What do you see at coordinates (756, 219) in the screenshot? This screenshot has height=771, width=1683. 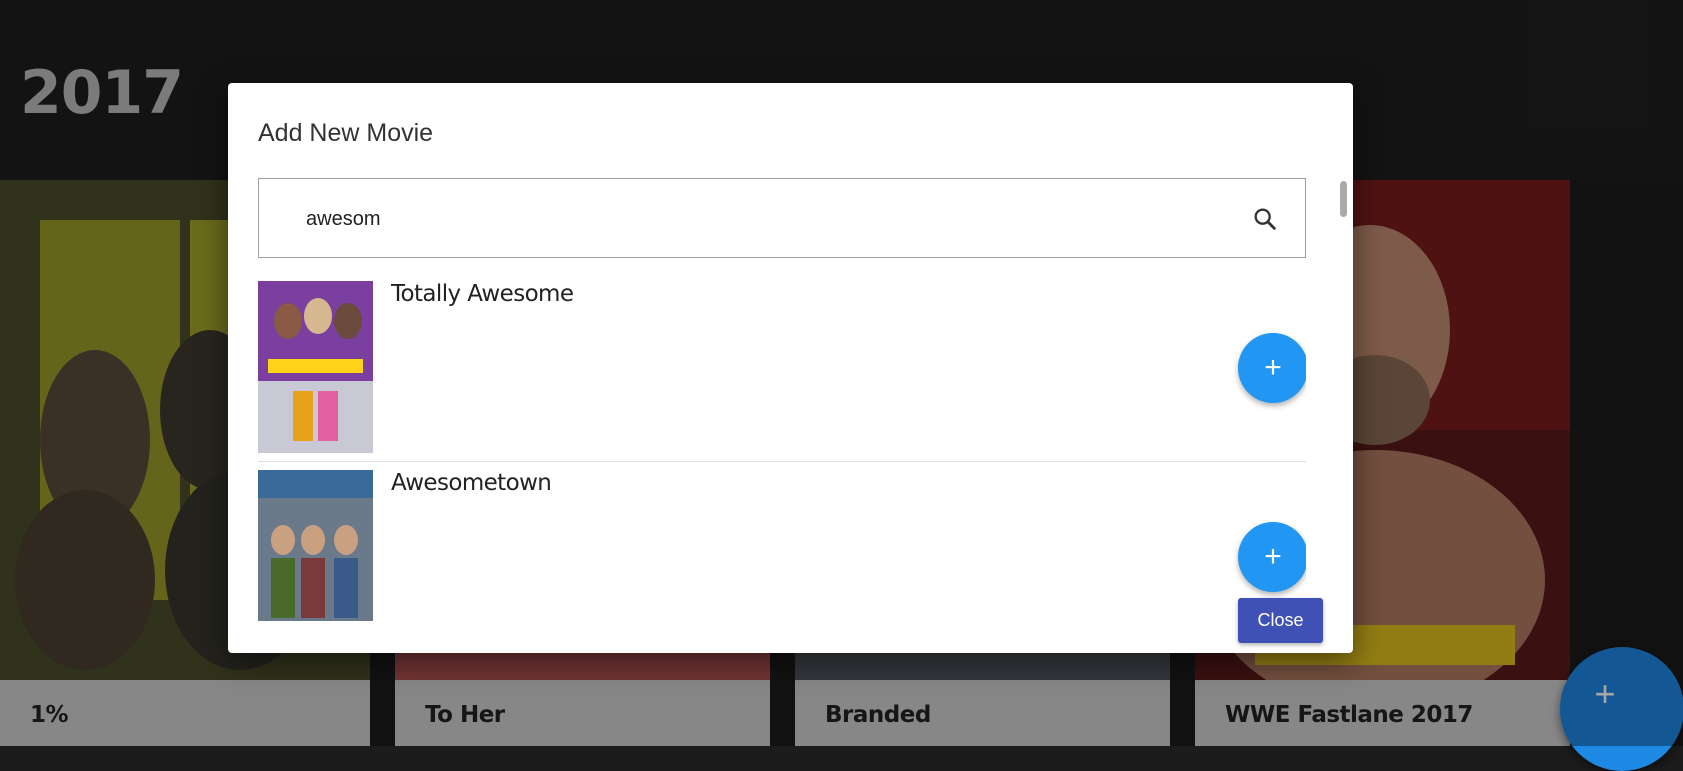 I see `search-input` at bounding box center [756, 219].